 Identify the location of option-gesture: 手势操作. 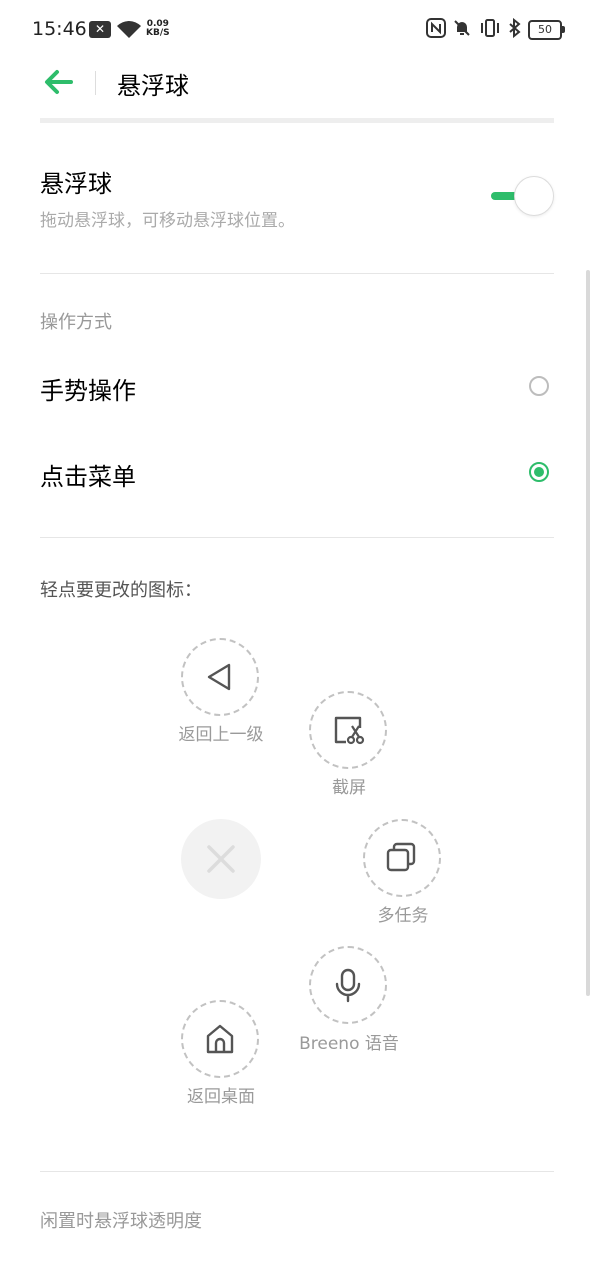
(297, 386).